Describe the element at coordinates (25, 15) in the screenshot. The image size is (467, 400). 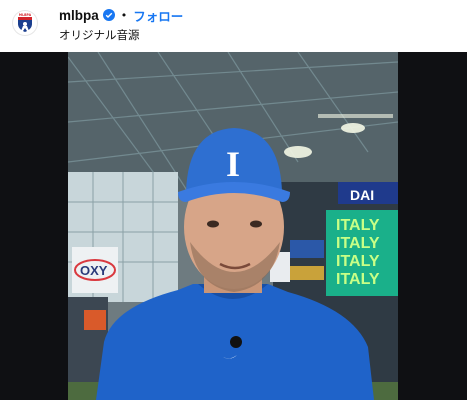
I see `avatar-logo-text: MLBPA` at that location.